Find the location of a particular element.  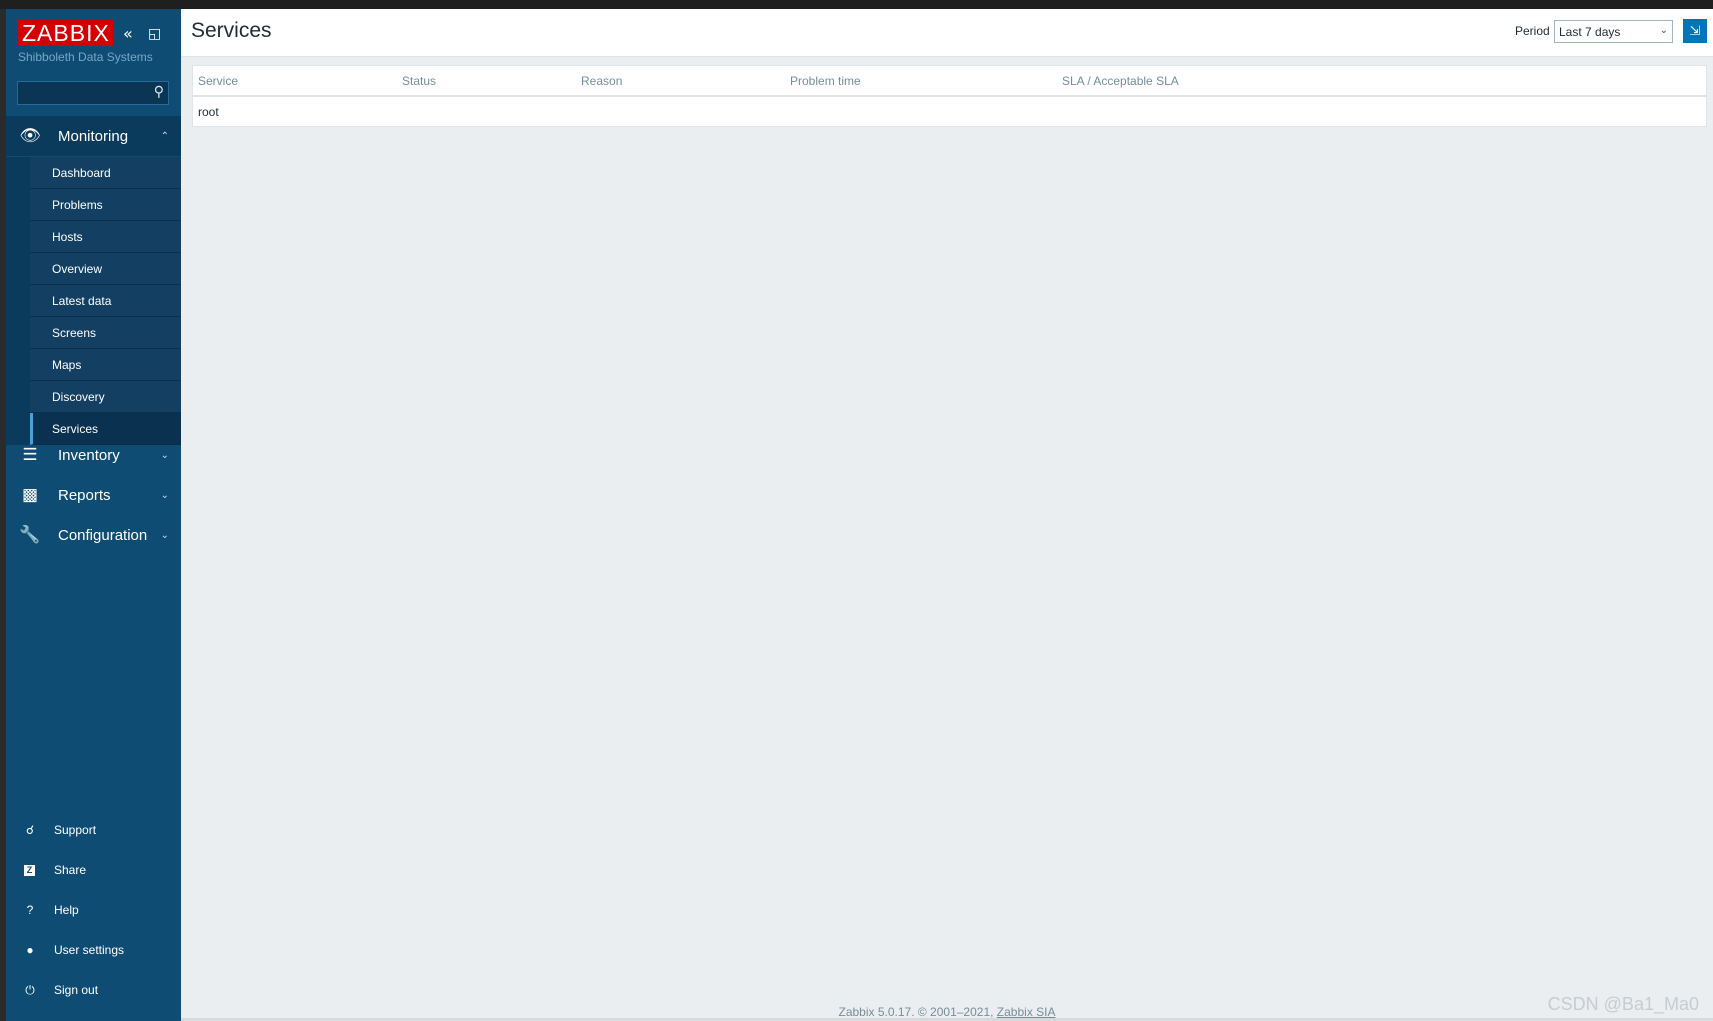

menu-configuration-label: Configuration is located at coordinates (103, 535).